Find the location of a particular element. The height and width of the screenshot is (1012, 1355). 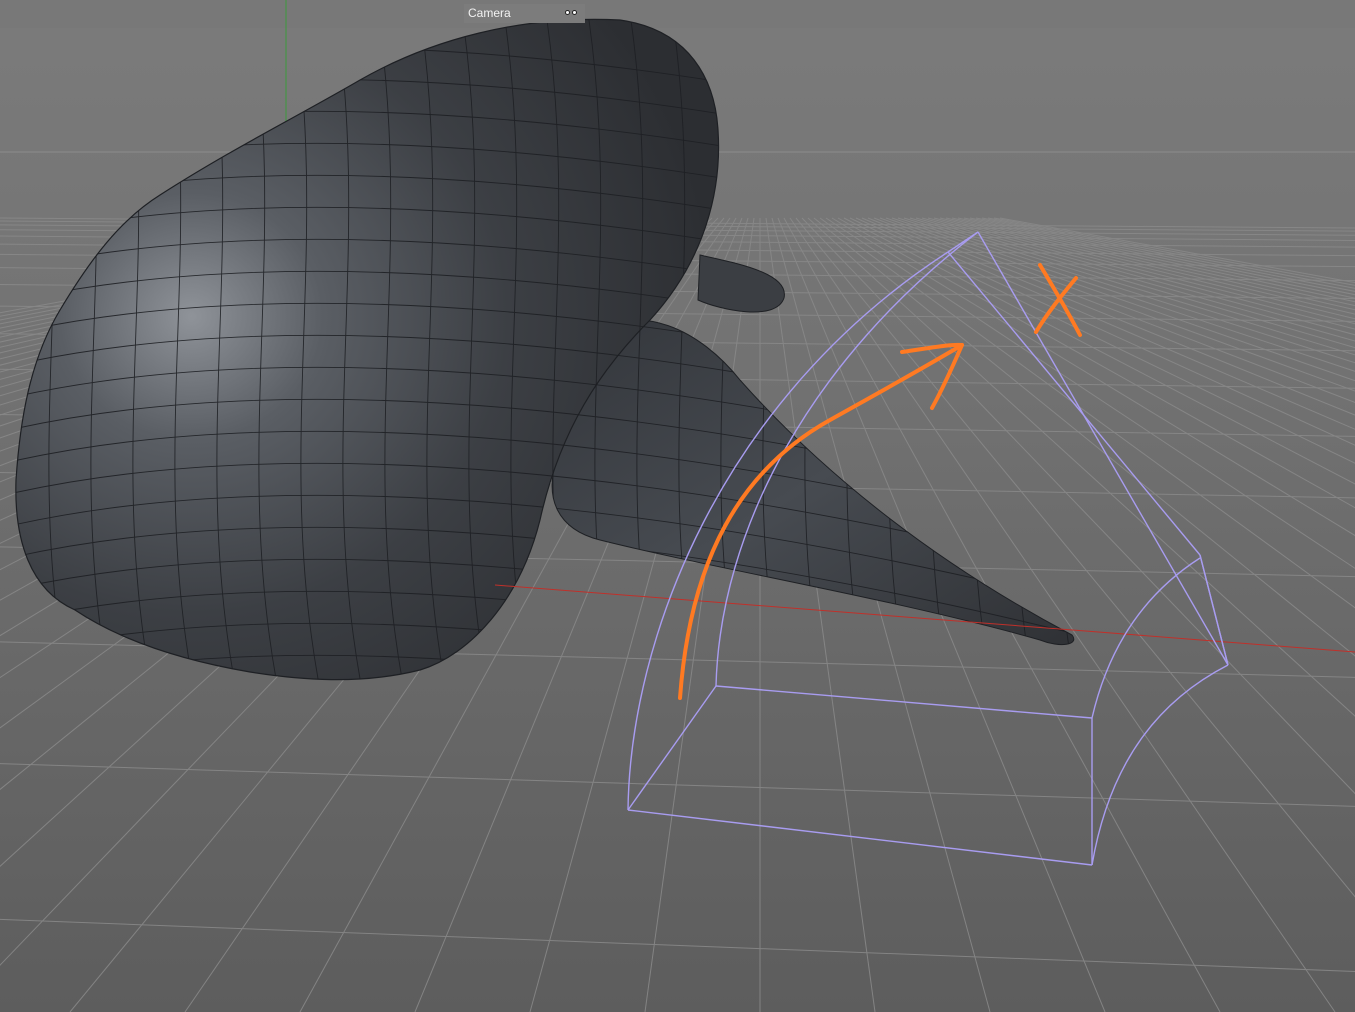

camera-link-icon is located at coordinates (571, 14).